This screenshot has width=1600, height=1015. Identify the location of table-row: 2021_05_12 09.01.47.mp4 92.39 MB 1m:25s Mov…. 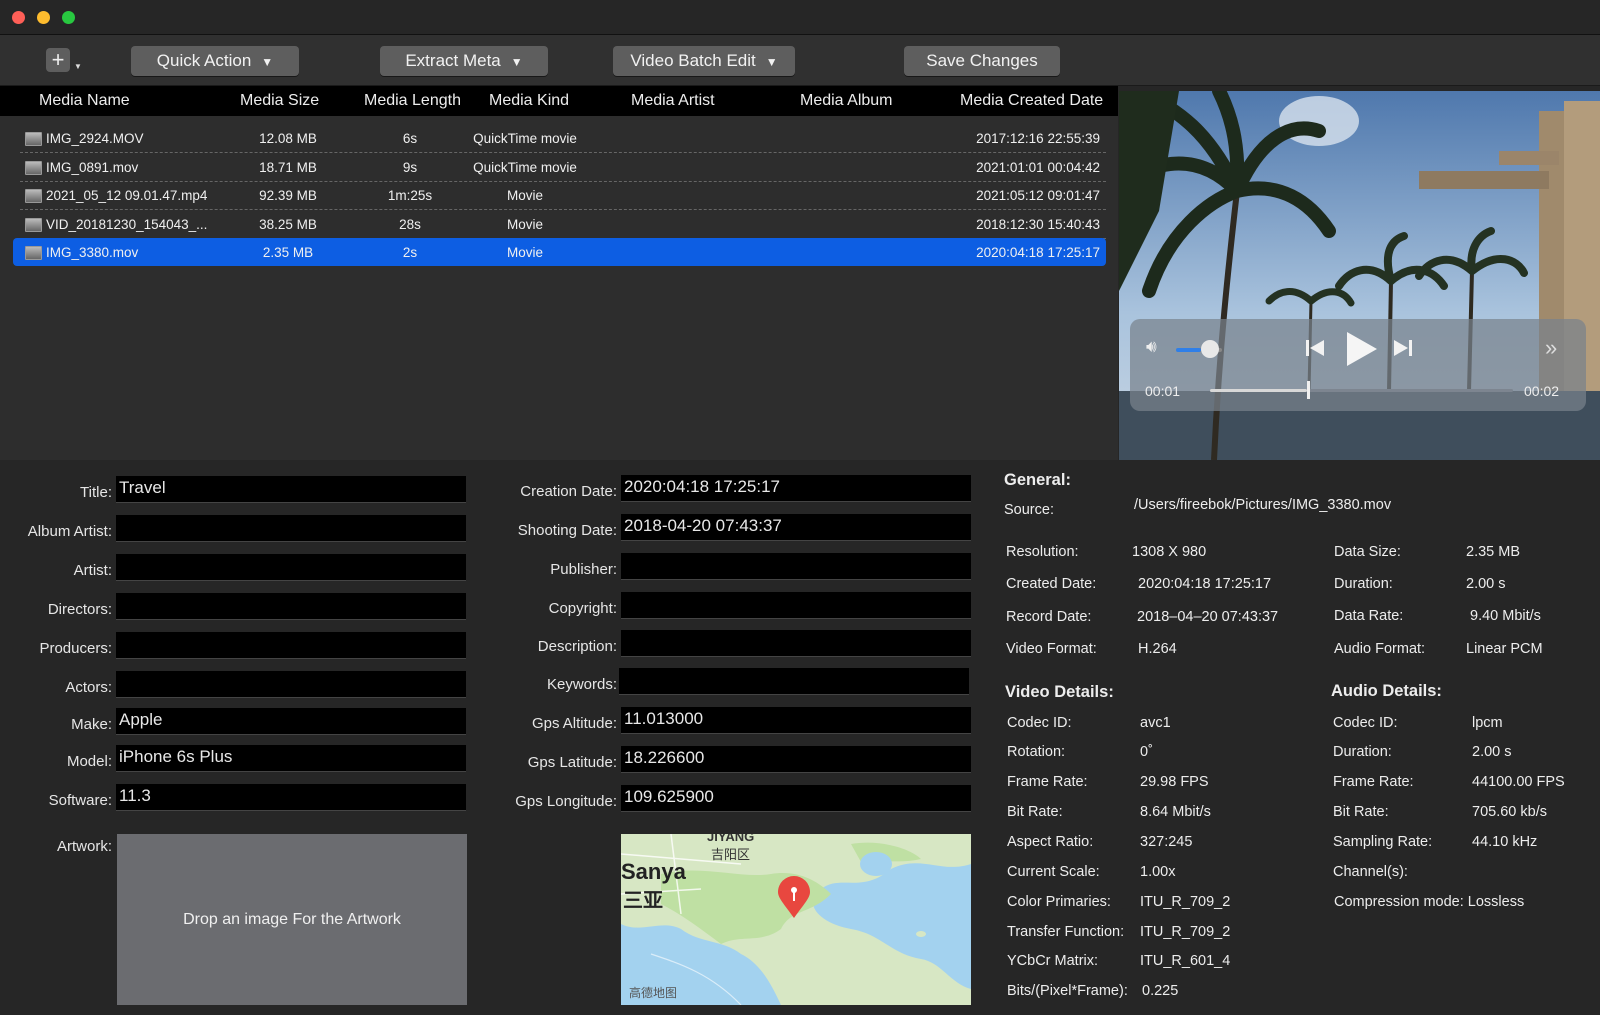
(563, 195).